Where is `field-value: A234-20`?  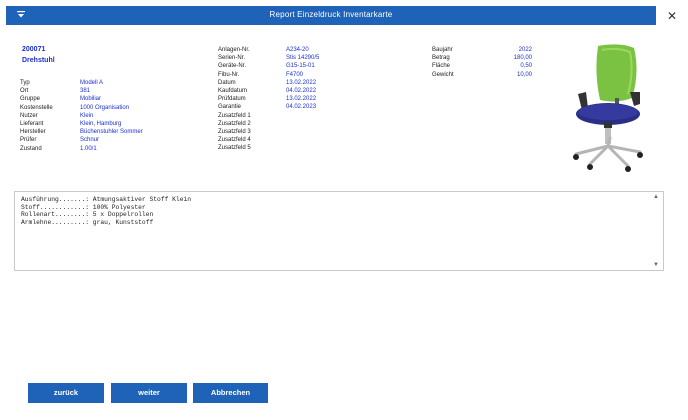
field-value: A234-20 is located at coordinates (297, 50).